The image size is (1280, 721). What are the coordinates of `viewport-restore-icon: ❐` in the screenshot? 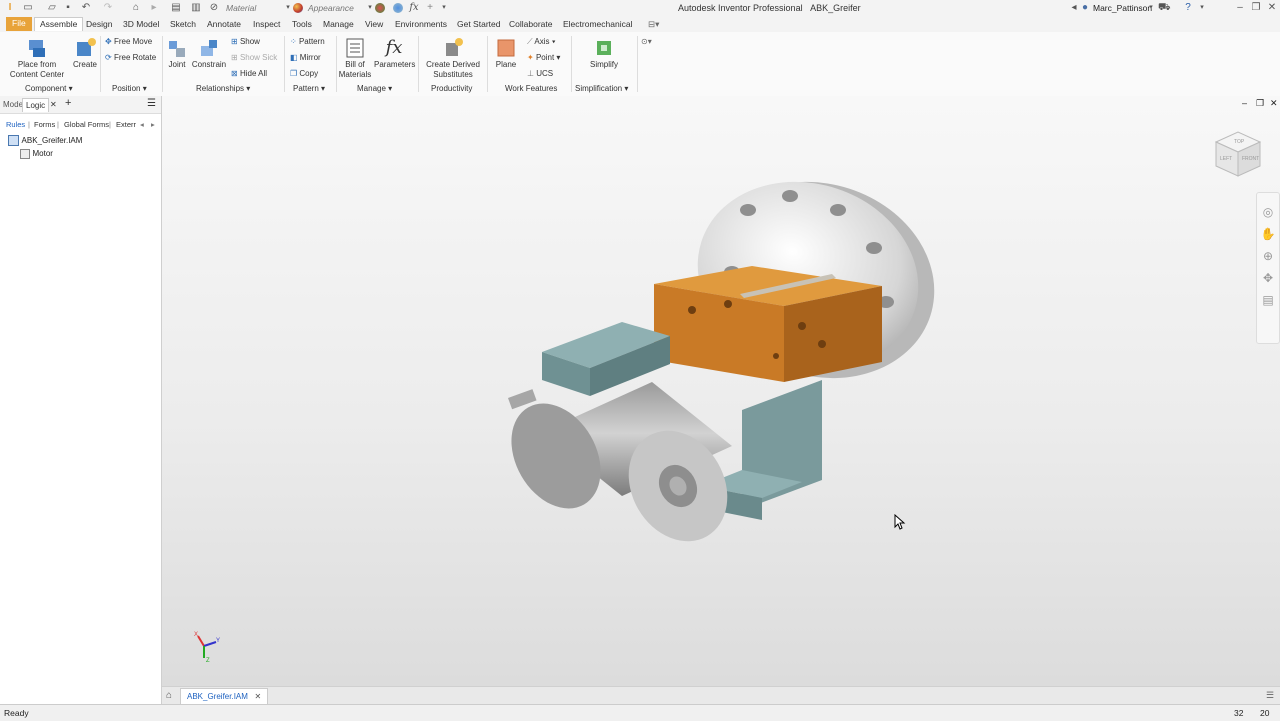 It's located at (1260, 103).